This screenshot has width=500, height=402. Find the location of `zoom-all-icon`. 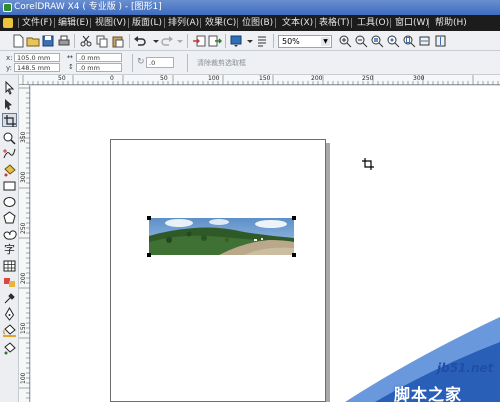

zoom-all-icon is located at coordinates (393, 41).